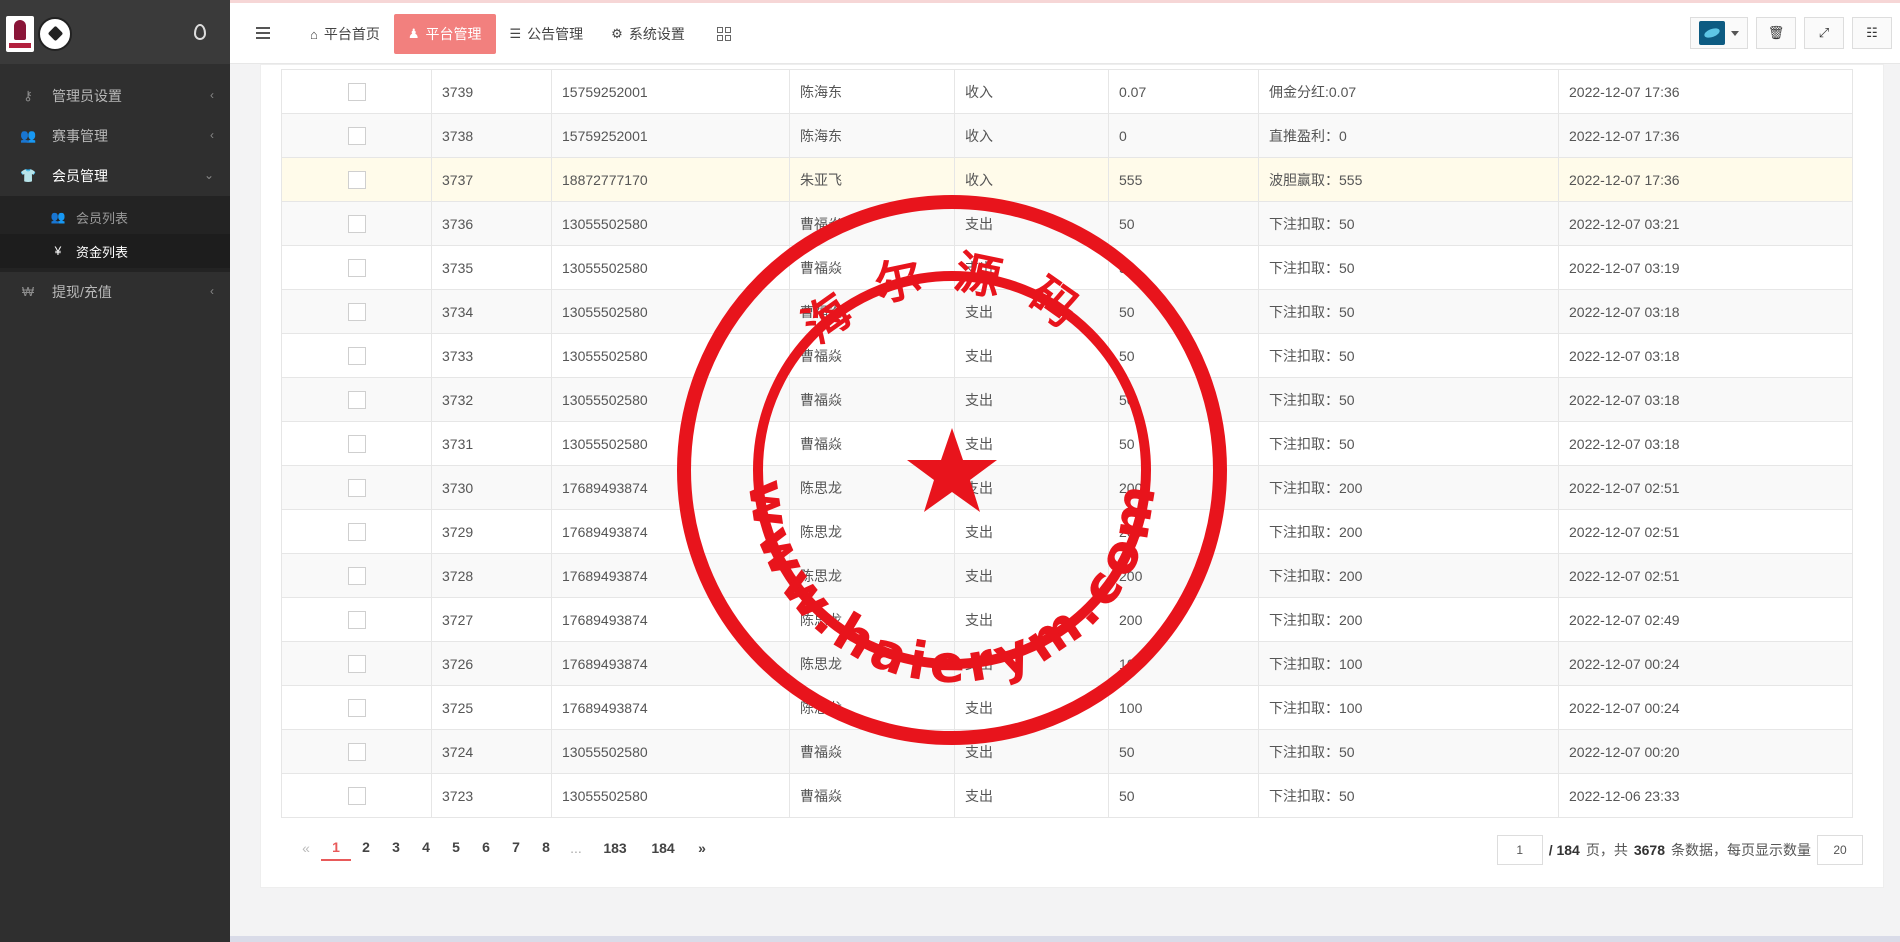  I want to click on page-jump-input, so click(1519, 850).